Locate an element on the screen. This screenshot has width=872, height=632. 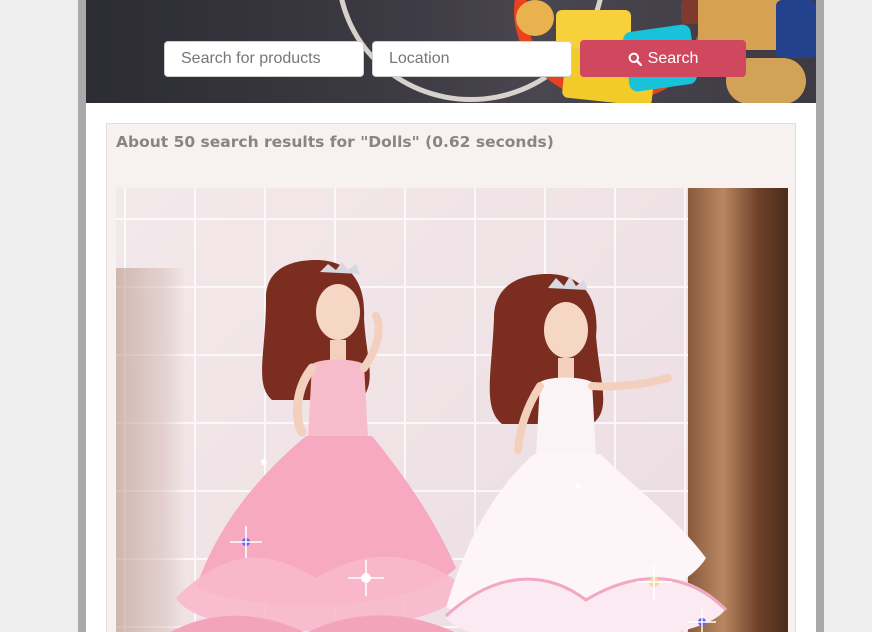
hero-banner: Search is located at coordinates (451, 51).